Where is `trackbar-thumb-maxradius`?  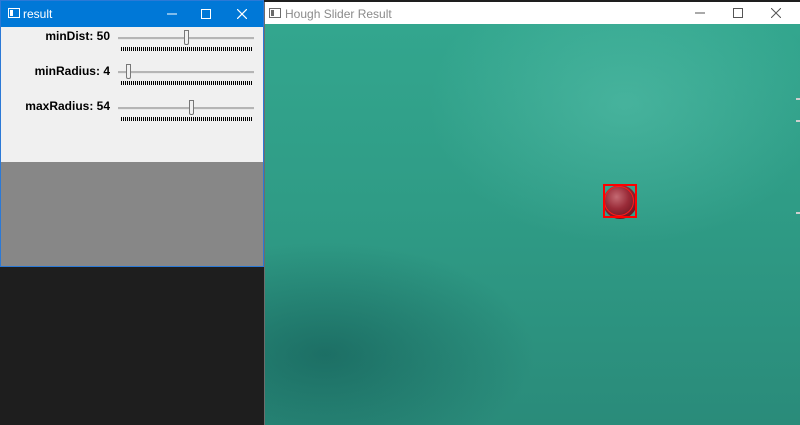
trackbar-thumb-maxradius is located at coordinates (191, 107).